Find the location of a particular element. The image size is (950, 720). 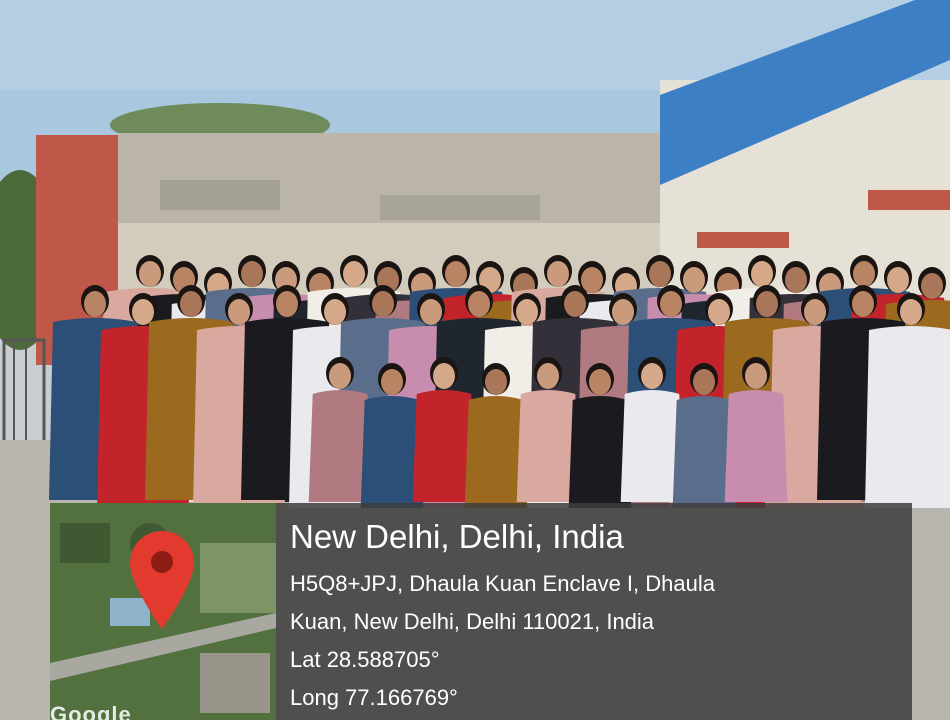

map-image is located at coordinates (163, 611).